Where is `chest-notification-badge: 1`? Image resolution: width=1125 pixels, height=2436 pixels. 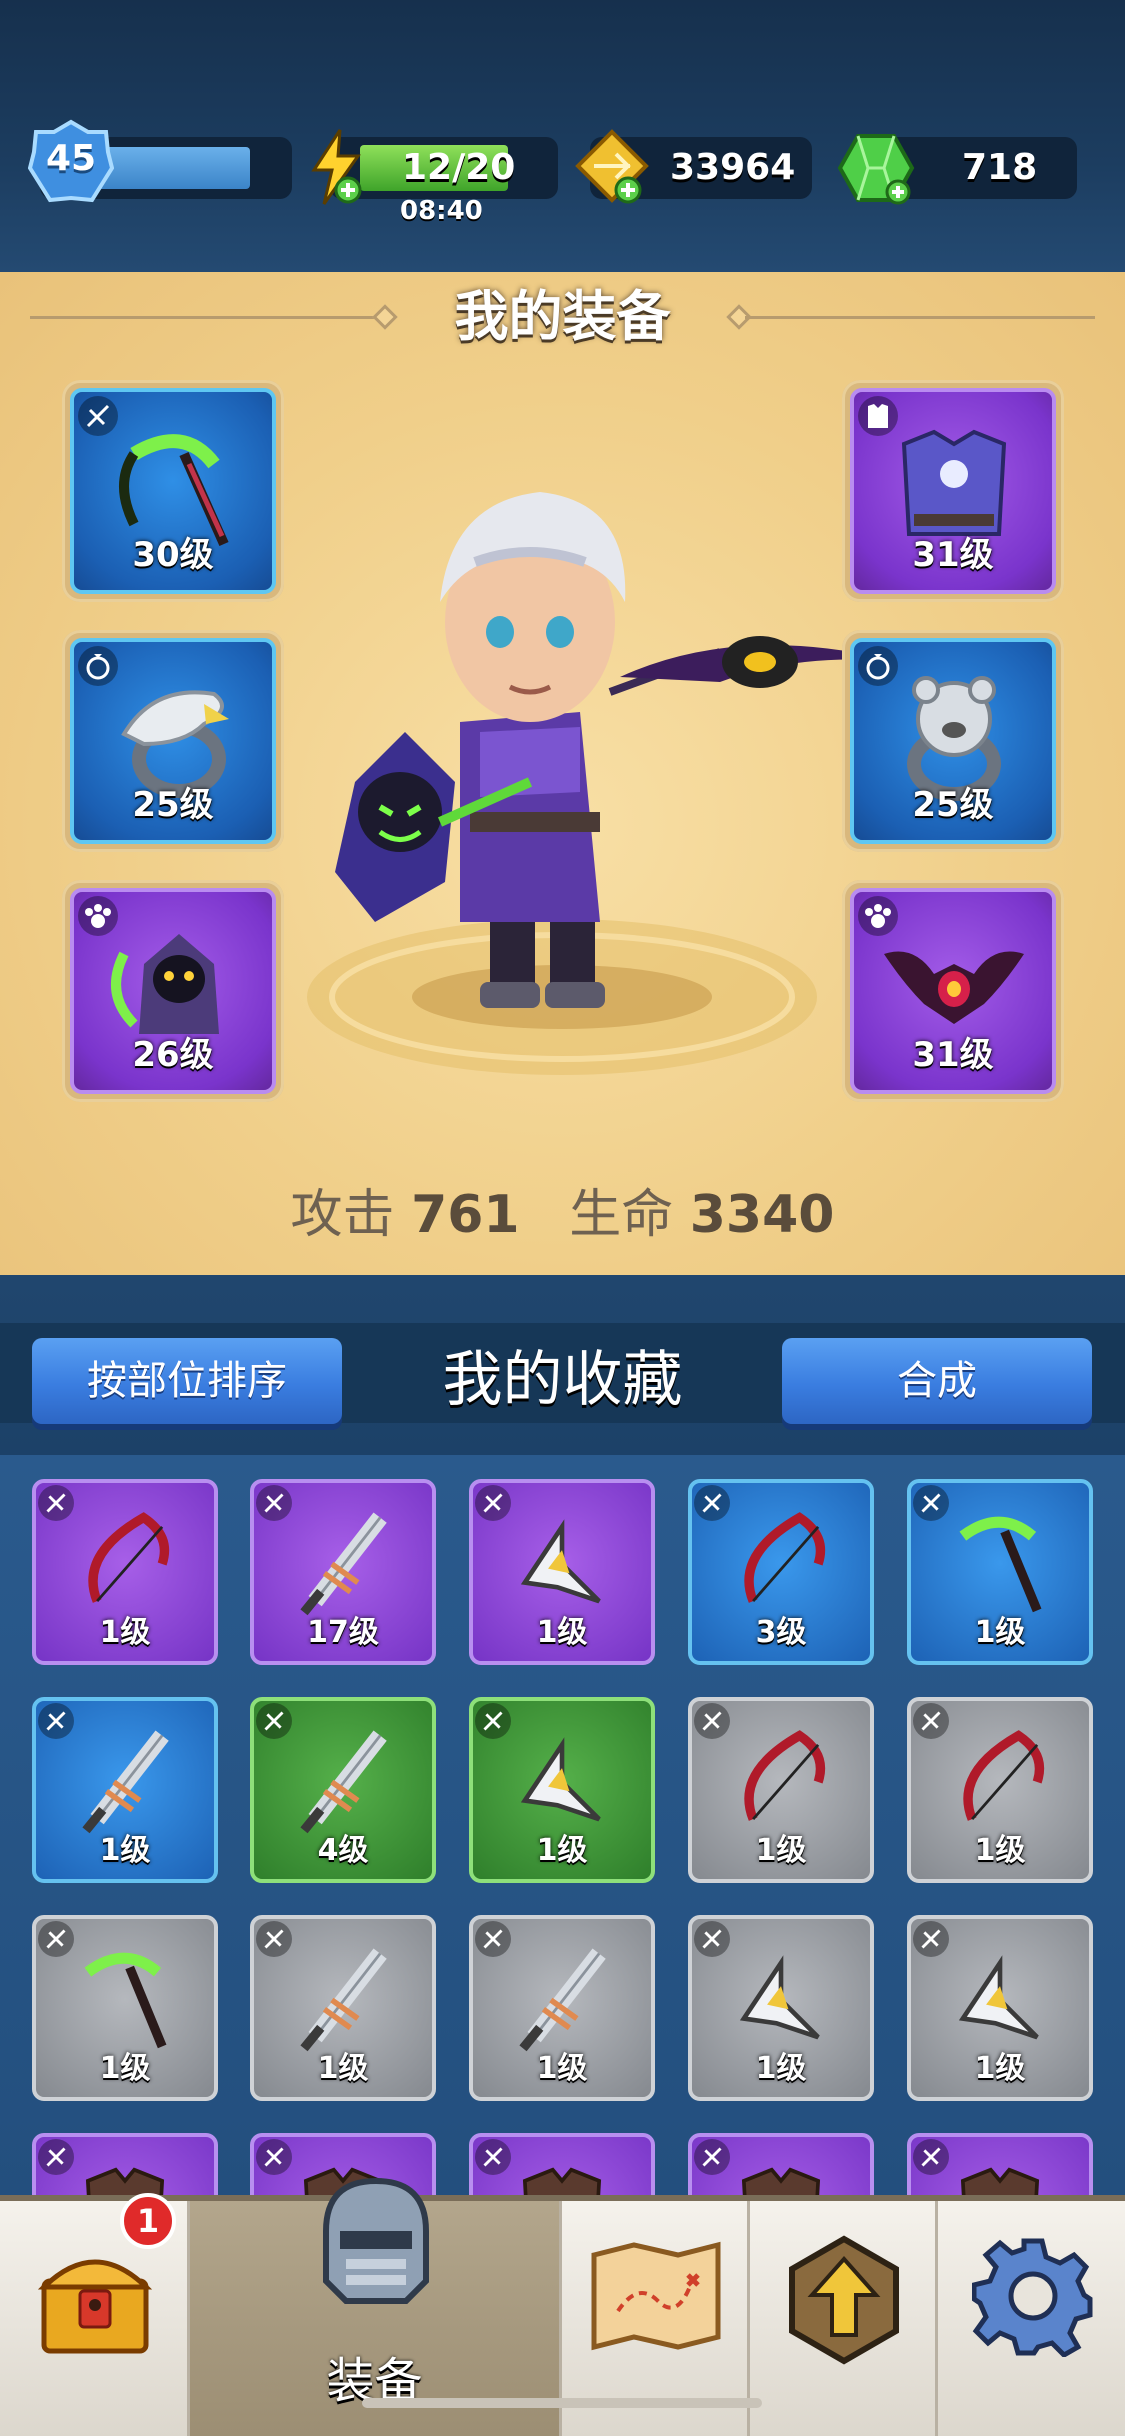 chest-notification-badge: 1 is located at coordinates (148, 2221).